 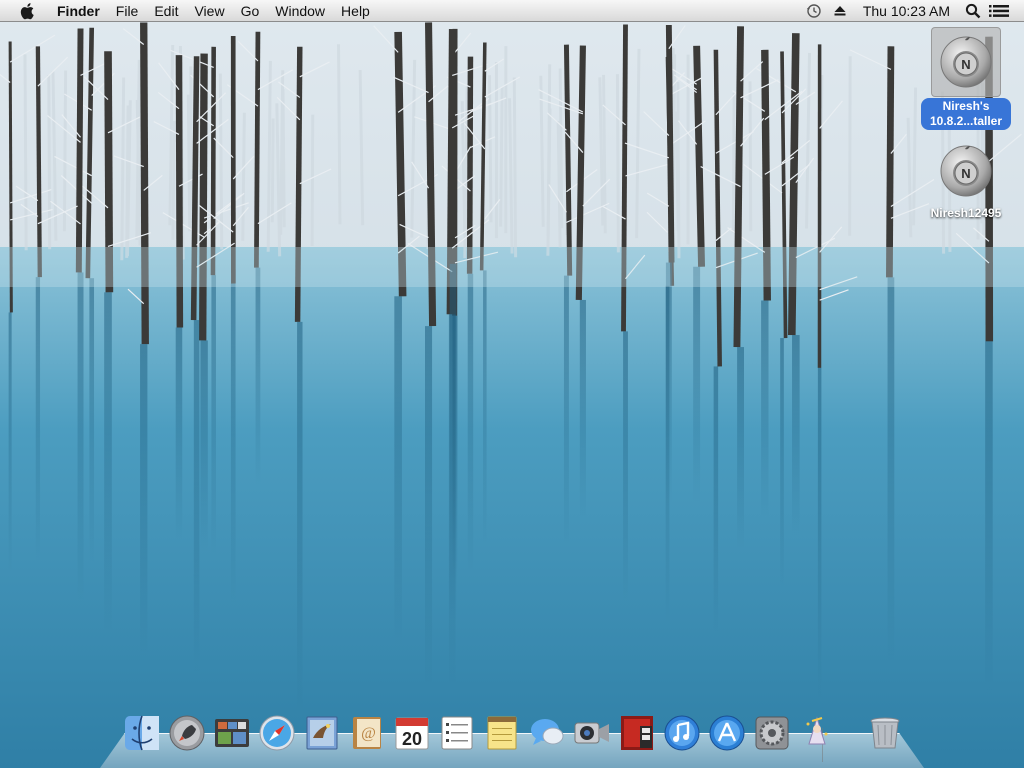 I want to click on menu-edit: Edit, so click(x=166, y=11).